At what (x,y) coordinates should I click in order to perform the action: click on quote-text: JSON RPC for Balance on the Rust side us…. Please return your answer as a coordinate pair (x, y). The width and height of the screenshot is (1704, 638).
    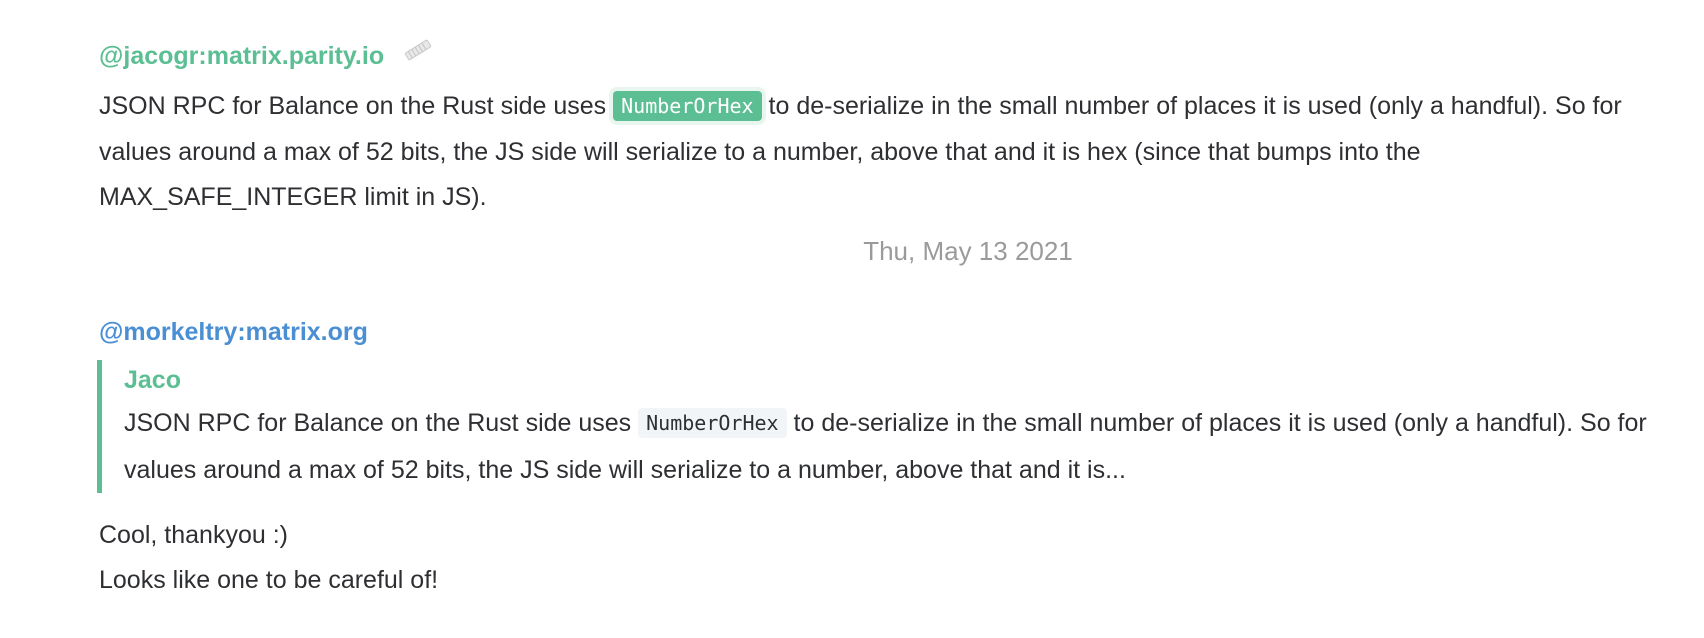
    Looking at the image, I should click on (904, 446).